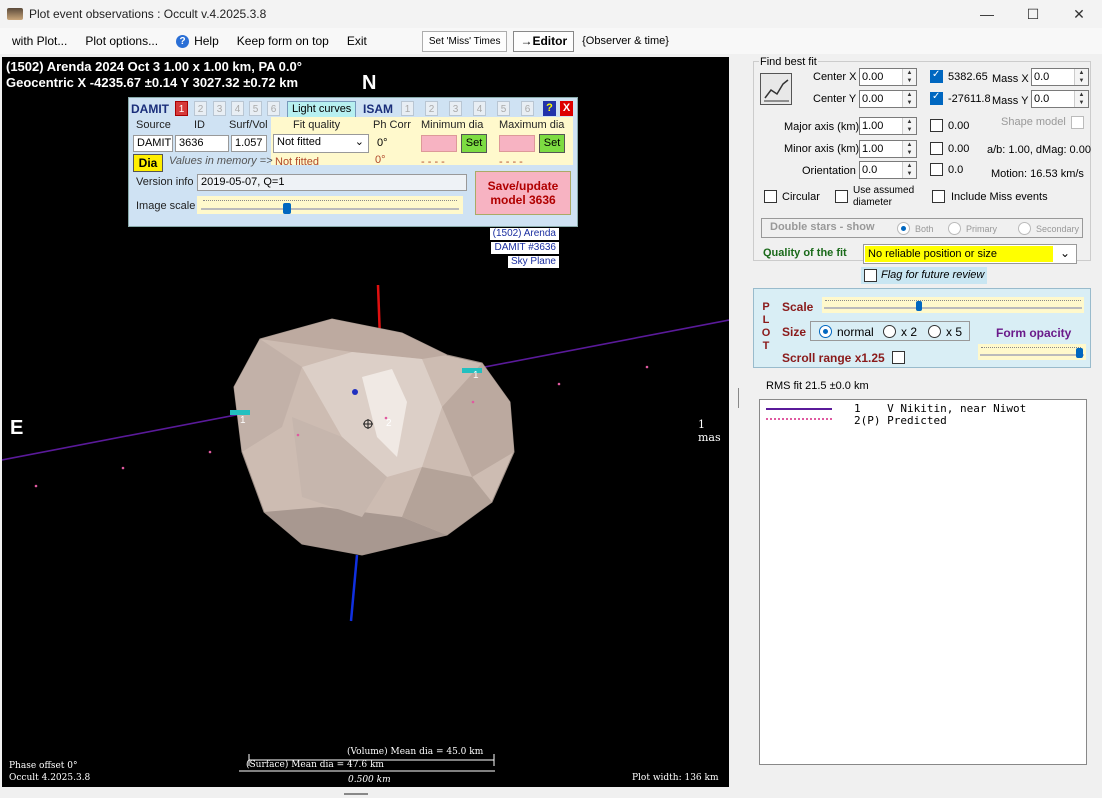  I want to click on set-miss-times-button: Set 'Miss' Times, so click(464, 41).